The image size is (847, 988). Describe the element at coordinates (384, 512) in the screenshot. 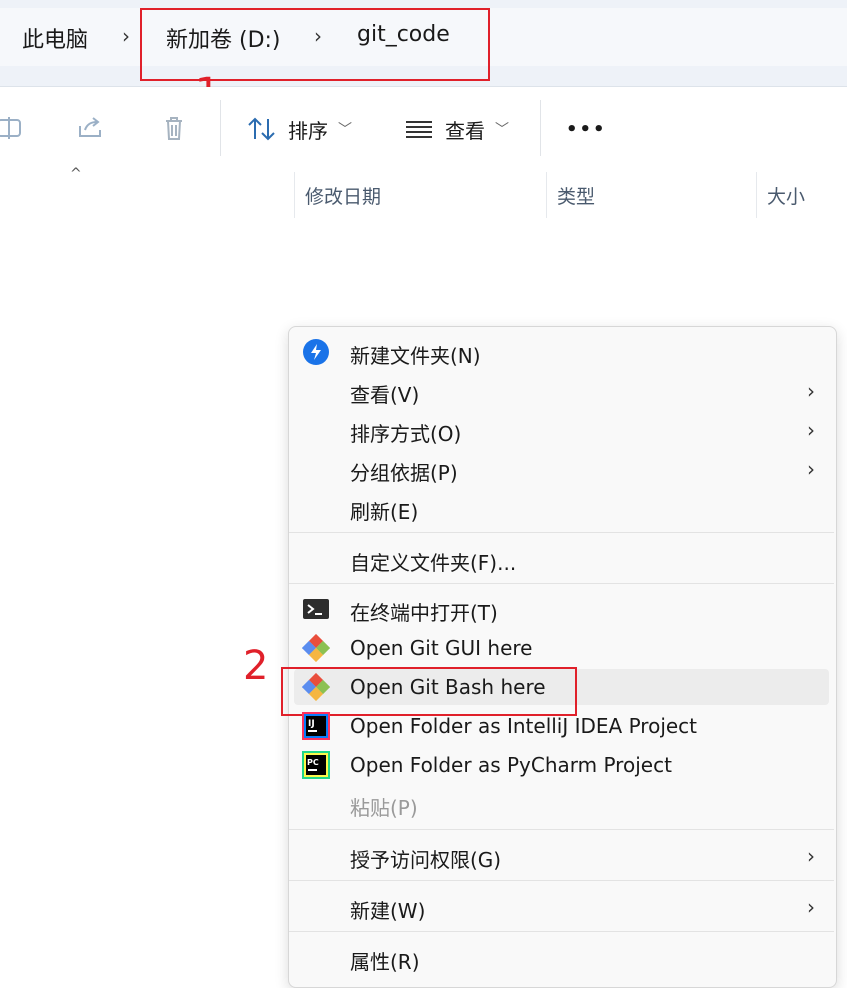

I see `menu-item-label: 刷新(E)` at that location.